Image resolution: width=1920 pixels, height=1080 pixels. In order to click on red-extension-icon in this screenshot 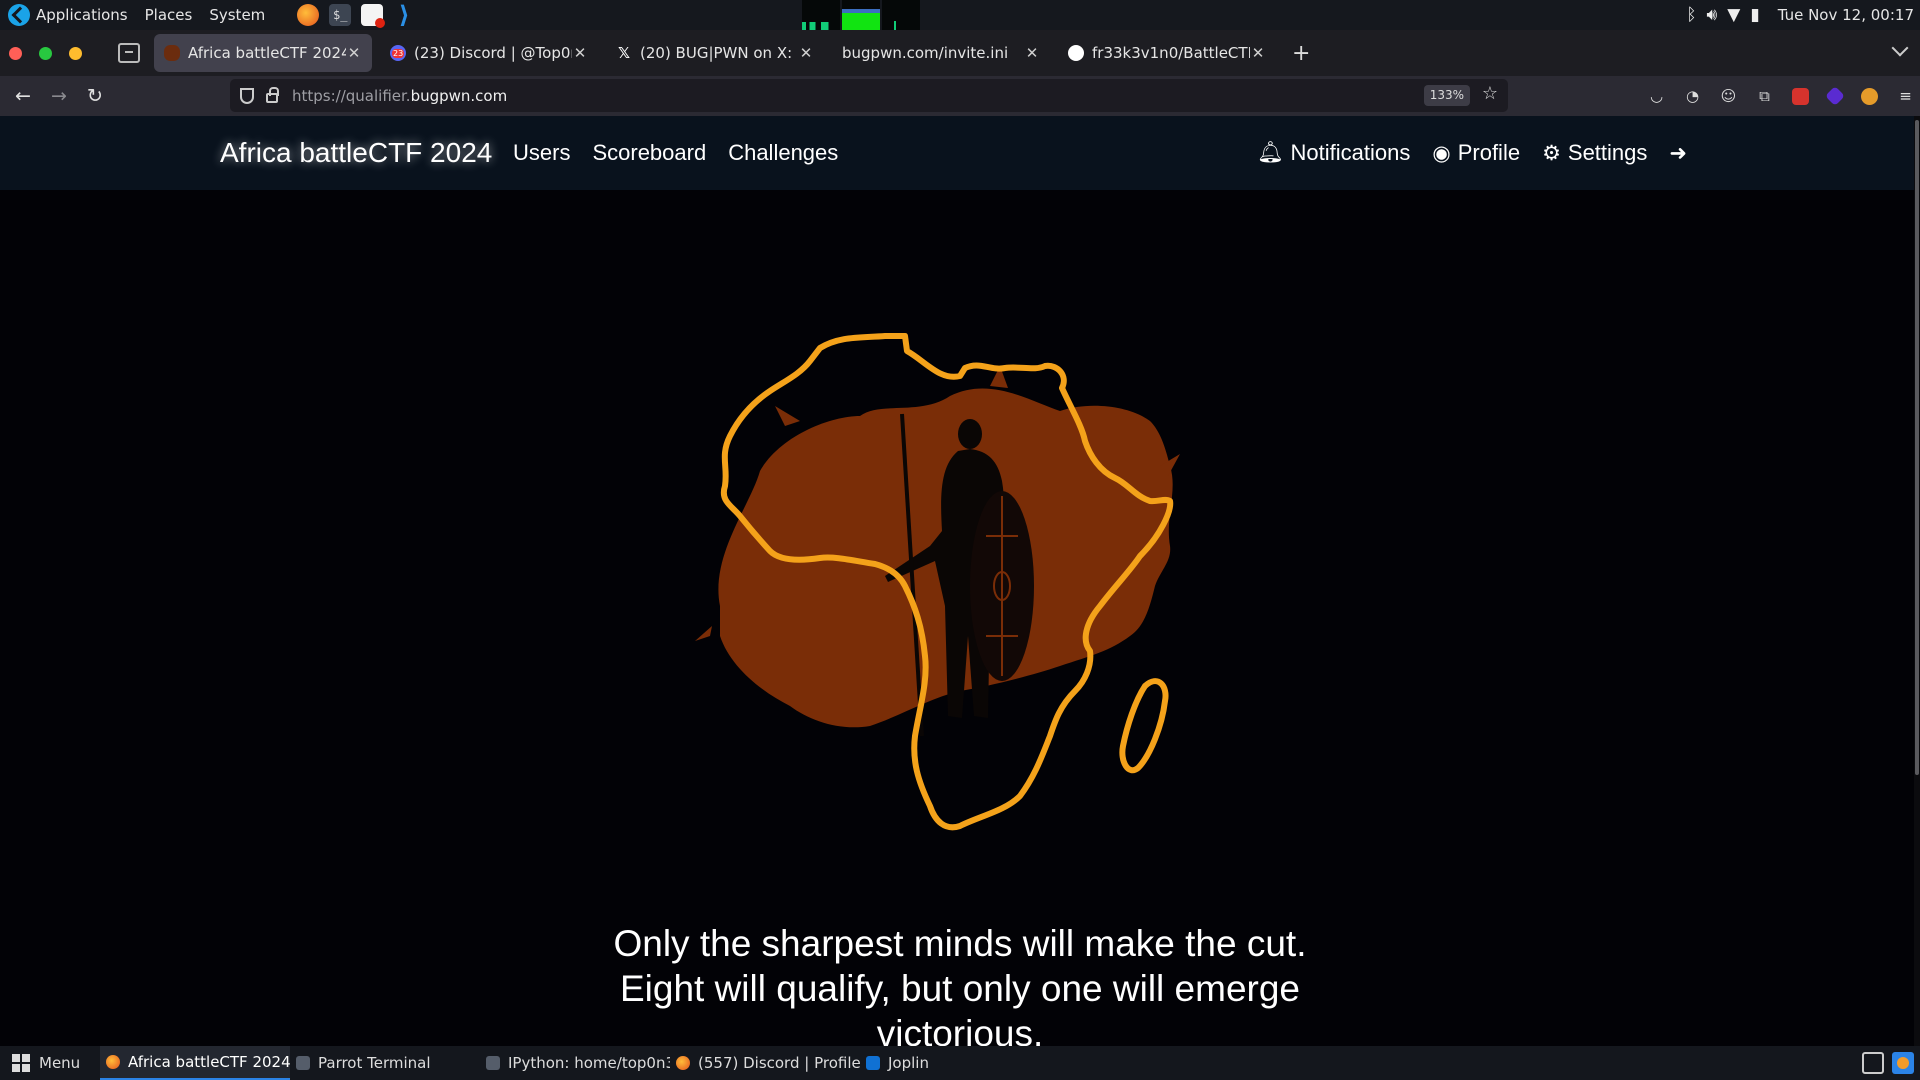, I will do `click(1800, 96)`.